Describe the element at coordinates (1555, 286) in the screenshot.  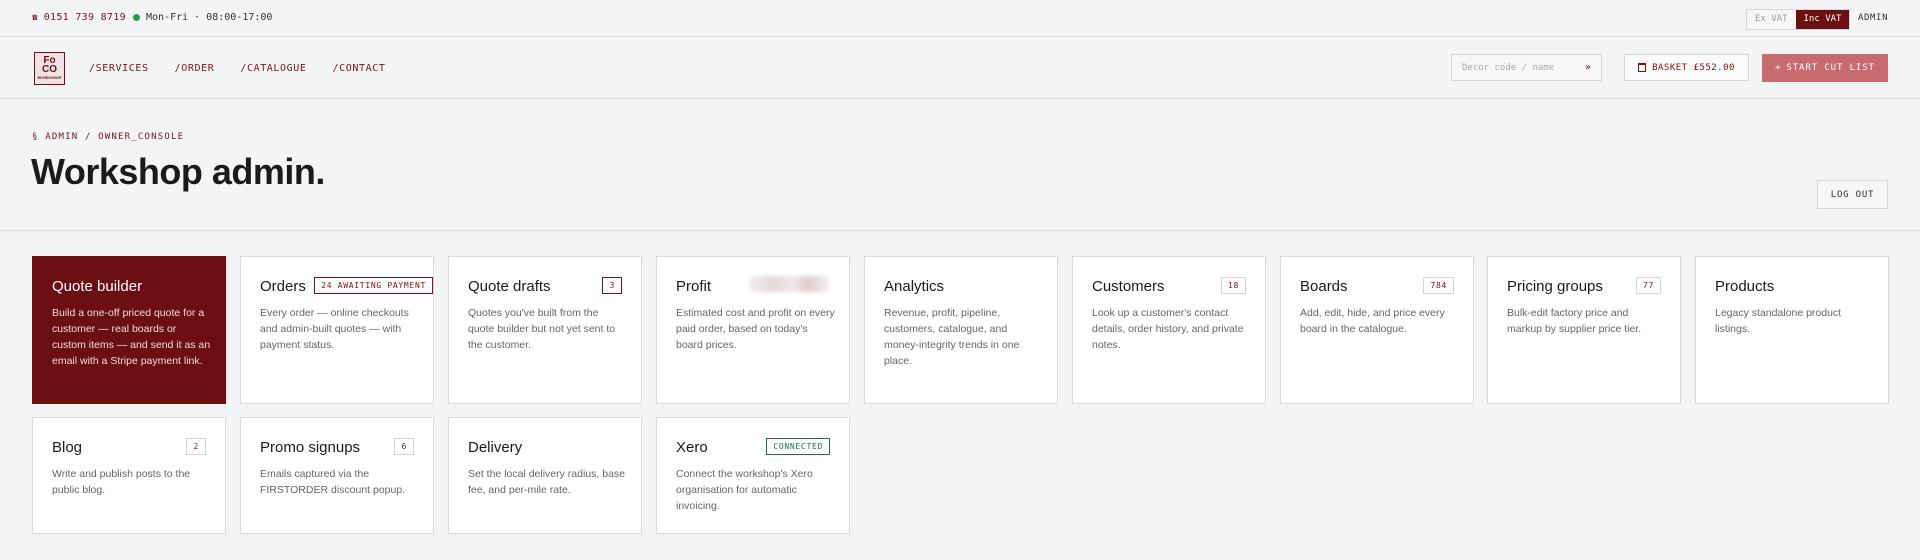
I see `card-title: Pricing groups` at that location.